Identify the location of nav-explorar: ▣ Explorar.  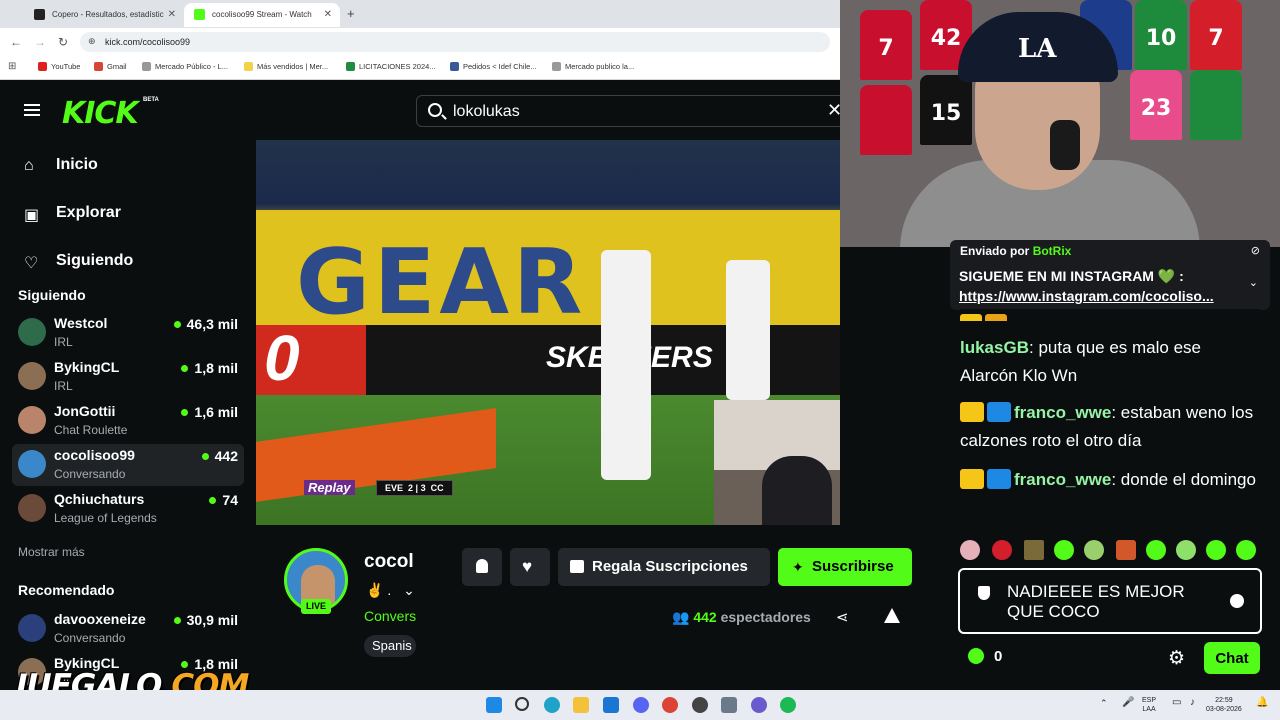
(72, 214).